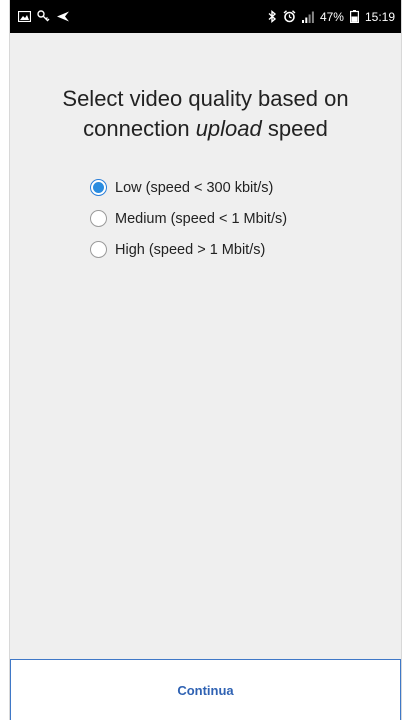  Describe the element at coordinates (294, 128) in the screenshot. I see `title-line-2-end: speed` at that location.